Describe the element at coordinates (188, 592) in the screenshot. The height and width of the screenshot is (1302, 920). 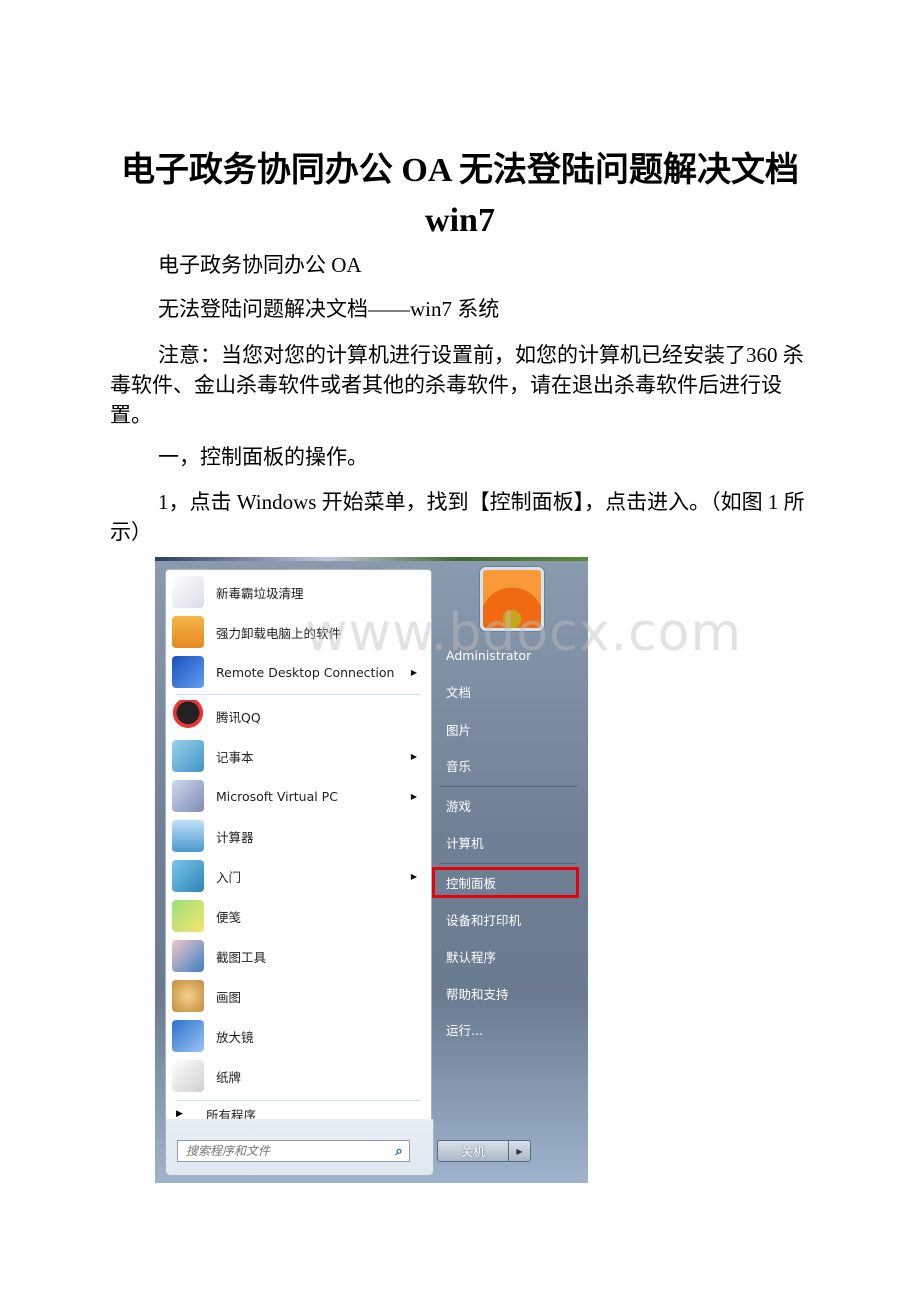
I see `cleaner-icon` at that location.